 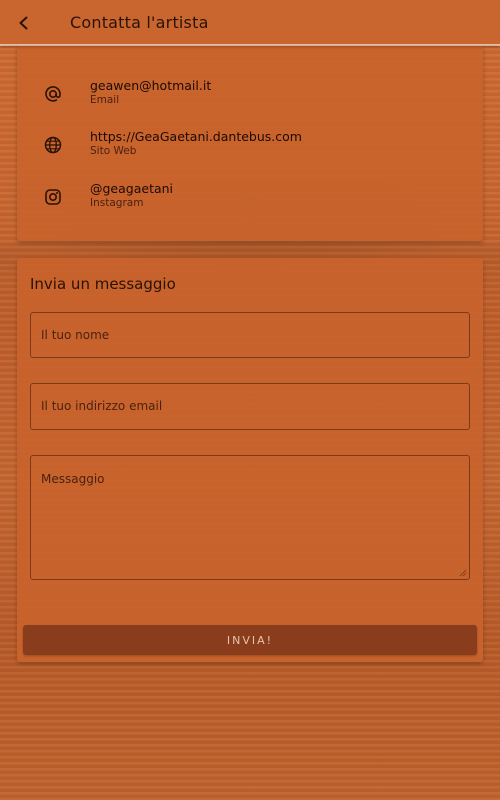 I want to click on website-value: https://GeaGaetani.dantebus.com, so click(x=196, y=136).